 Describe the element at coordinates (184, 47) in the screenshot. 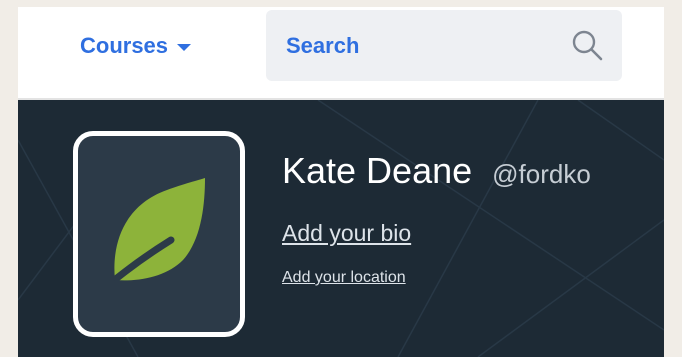

I see `caret-down-icon` at that location.